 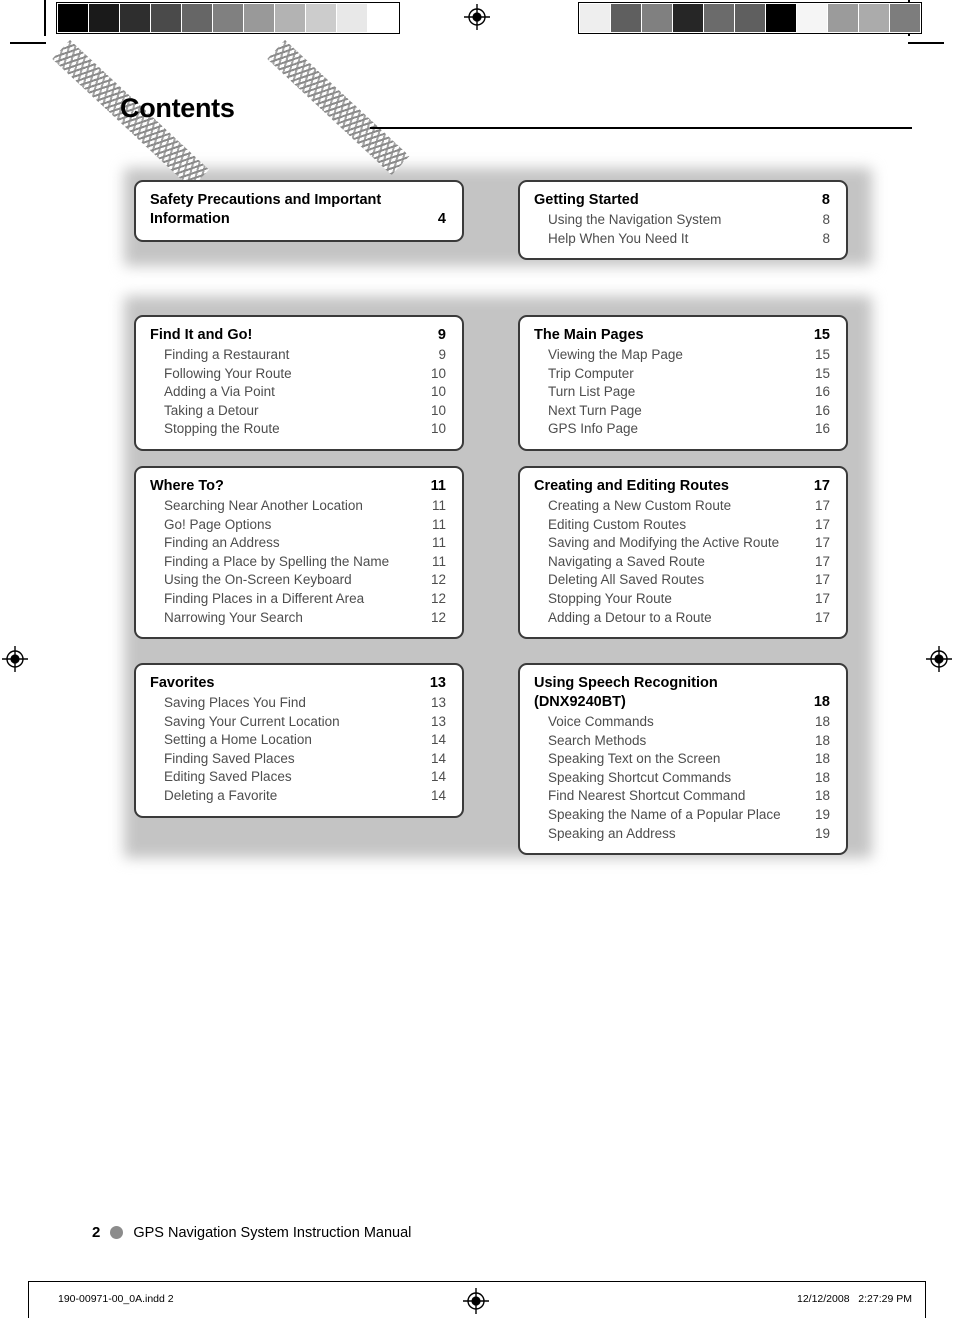 What do you see at coordinates (580, 702) in the screenshot?
I see `toc-heading-line-2: (DNX9240BT)` at bounding box center [580, 702].